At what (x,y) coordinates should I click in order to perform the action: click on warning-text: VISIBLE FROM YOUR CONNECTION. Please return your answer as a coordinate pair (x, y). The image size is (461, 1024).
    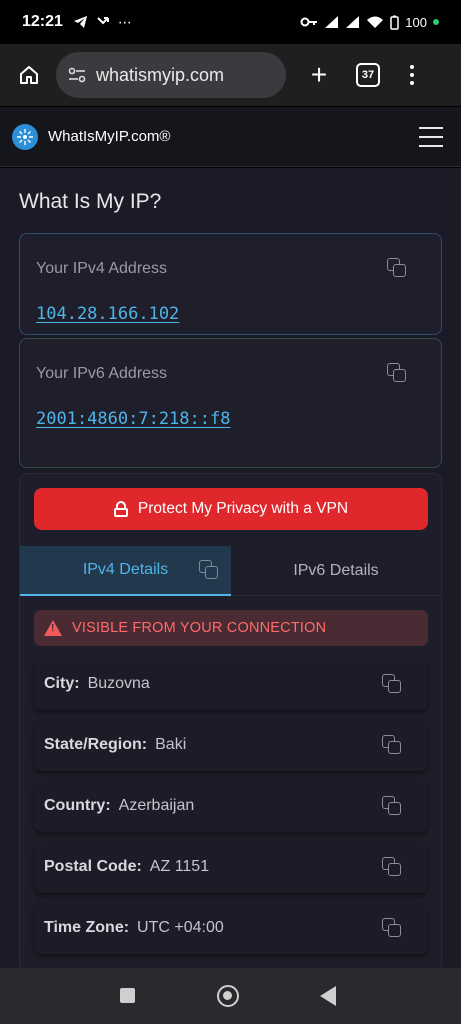
    Looking at the image, I should click on (199, 628).